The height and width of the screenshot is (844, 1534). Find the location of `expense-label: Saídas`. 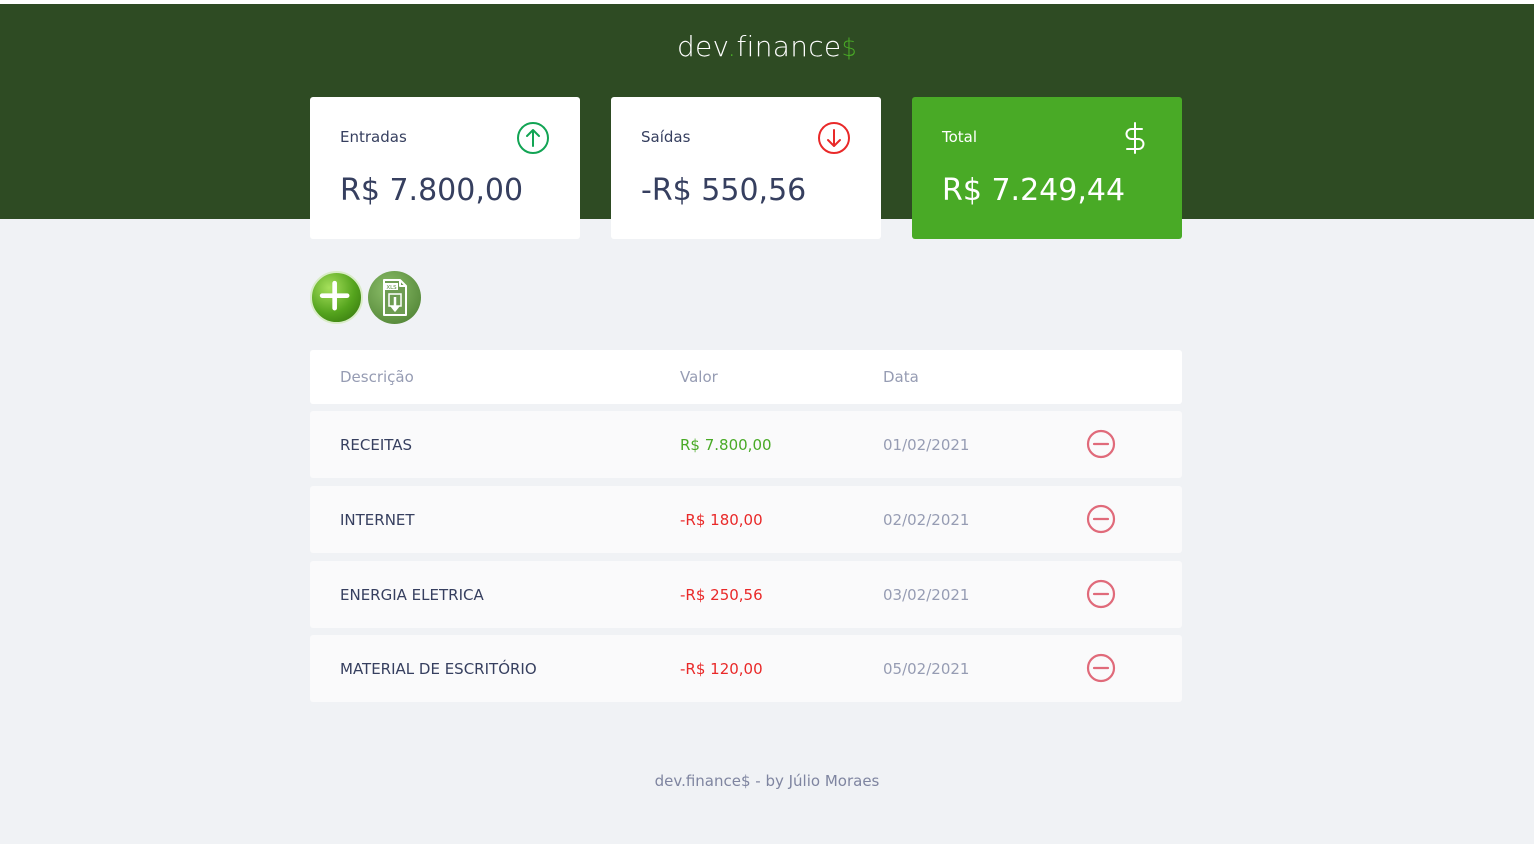

expense-label: Saídas is located at coordinates (666, 137).